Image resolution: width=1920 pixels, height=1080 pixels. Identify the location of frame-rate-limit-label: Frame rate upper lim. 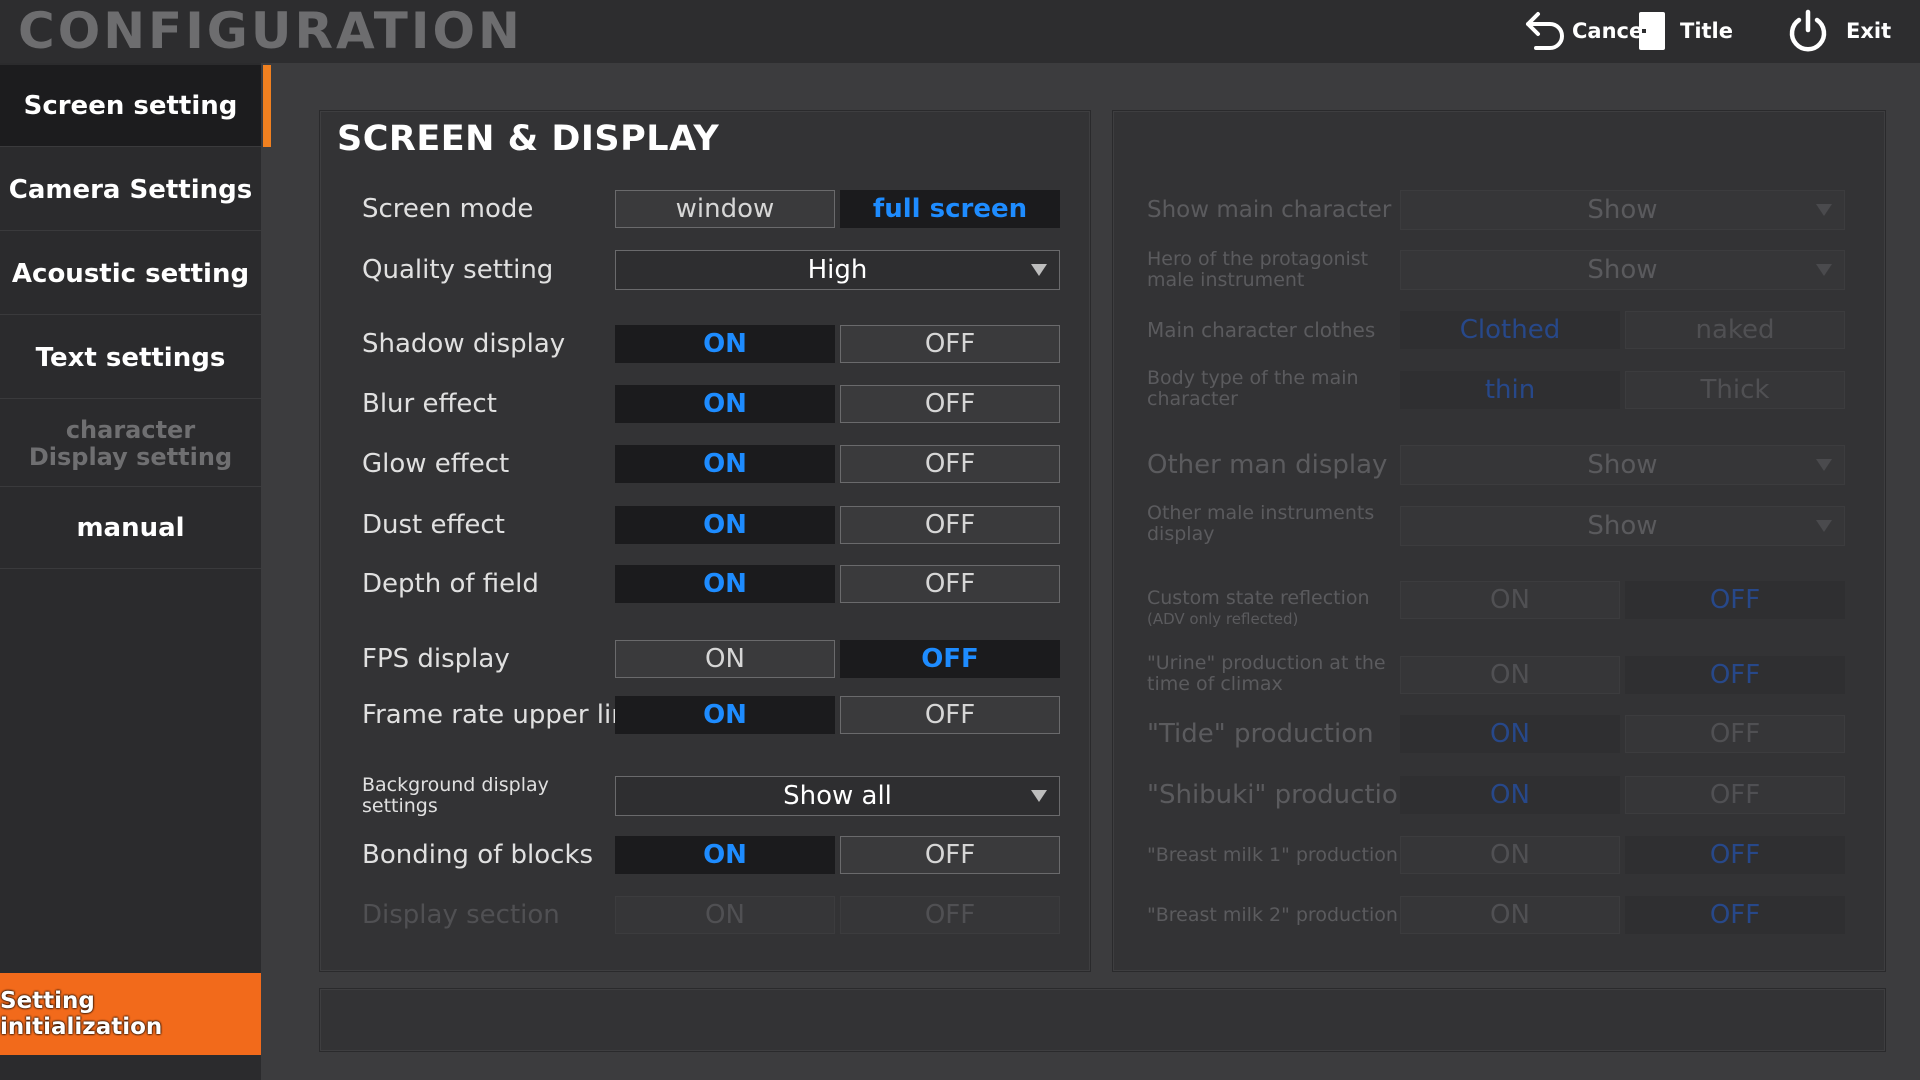
(488, 715).